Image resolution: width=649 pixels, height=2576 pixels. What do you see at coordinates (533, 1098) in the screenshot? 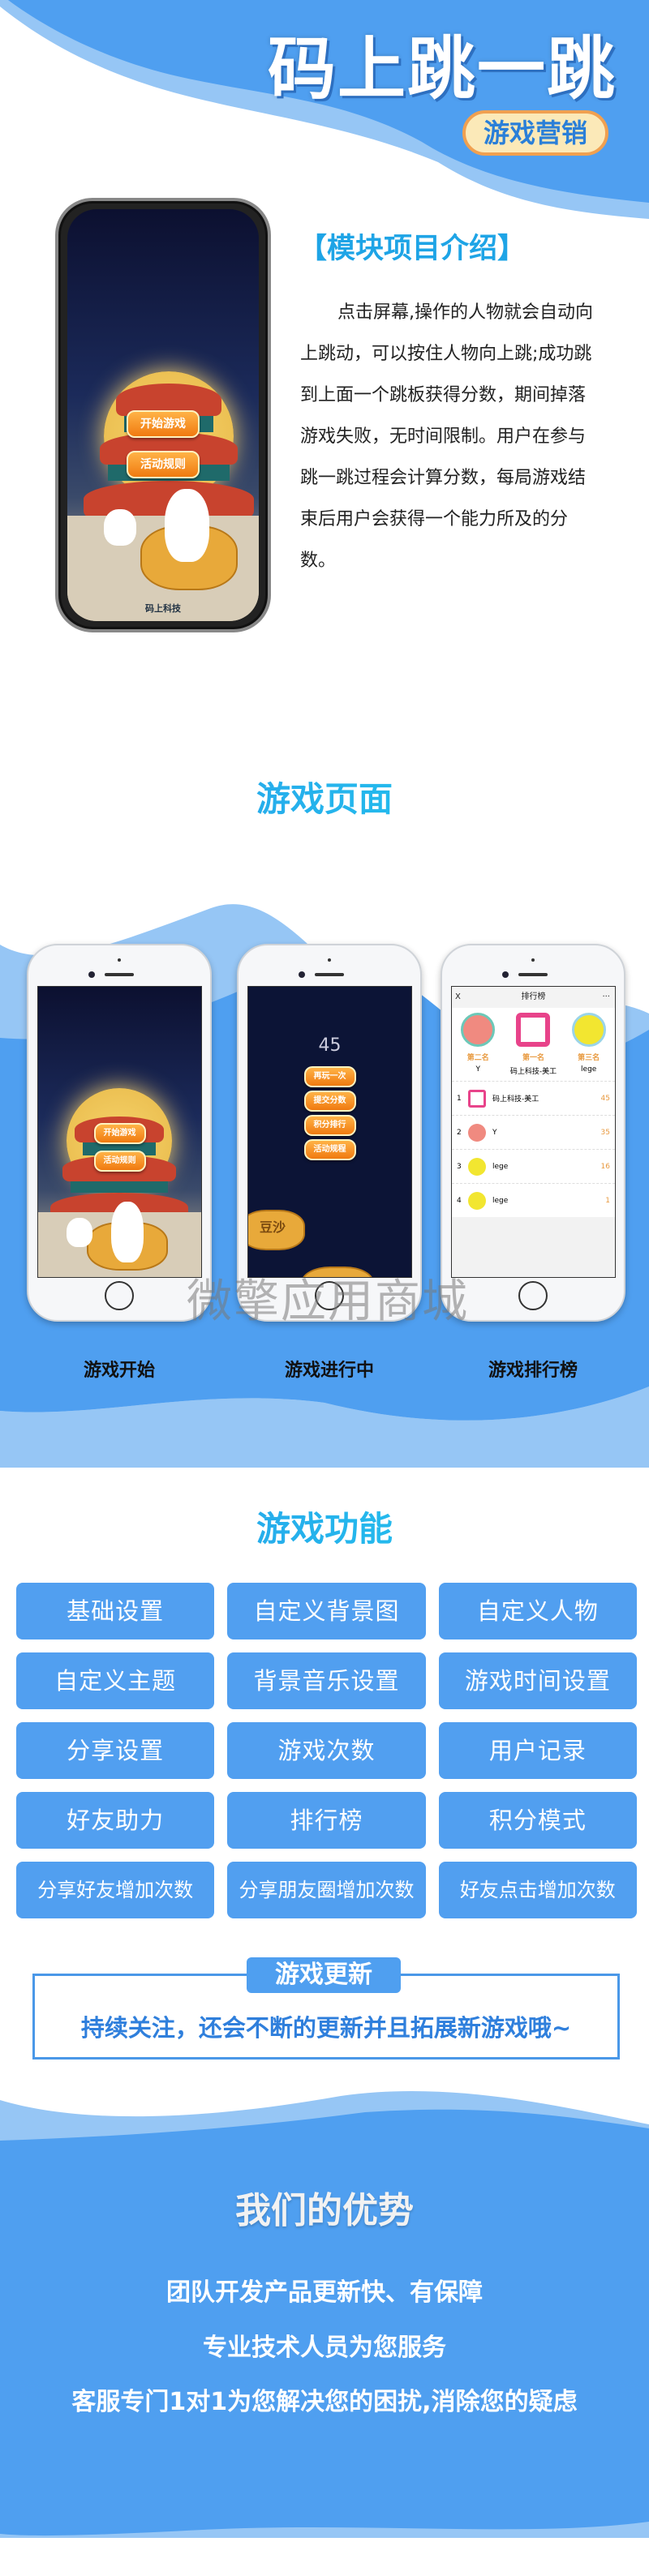
I see `leaderboard-row: 1 码上科技-美工 45` at bounding box center [533, 1098].